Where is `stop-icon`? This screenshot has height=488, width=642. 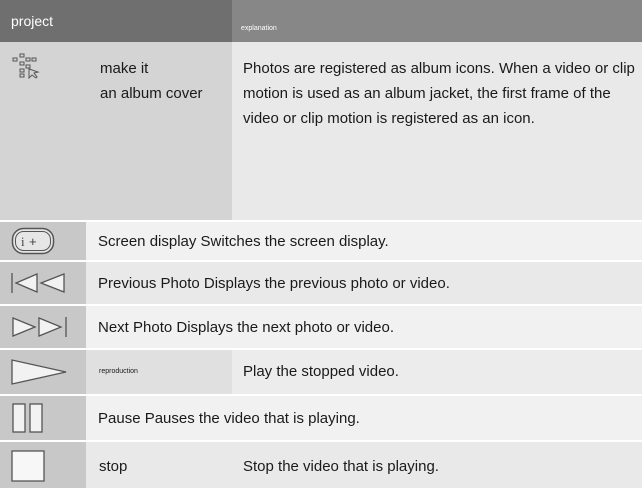 stop-icon is located at coordinates (28, 466).